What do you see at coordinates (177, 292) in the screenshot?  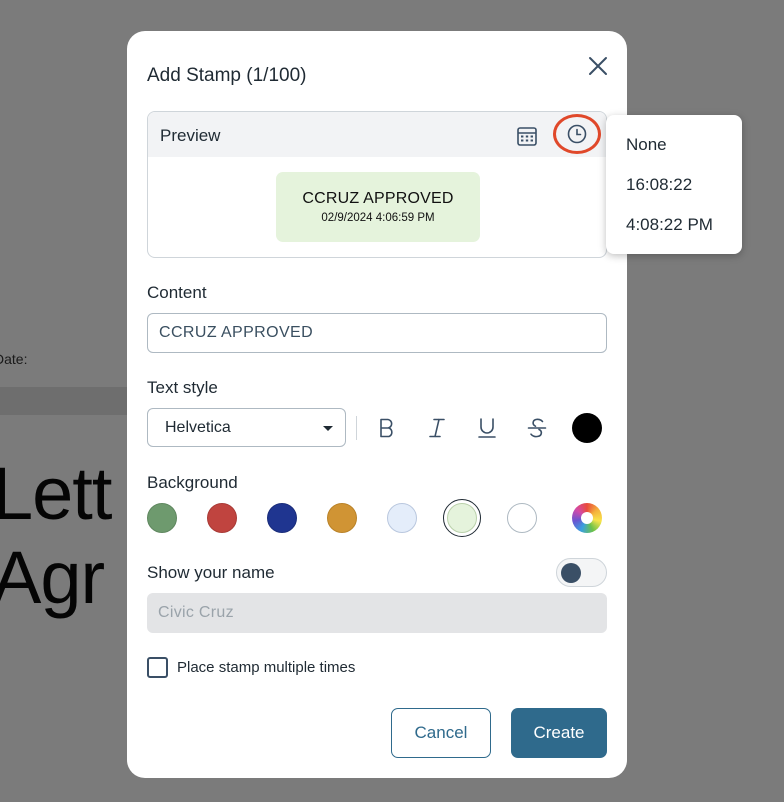 I see `content-label: Content` at bounding box center [177, 292].